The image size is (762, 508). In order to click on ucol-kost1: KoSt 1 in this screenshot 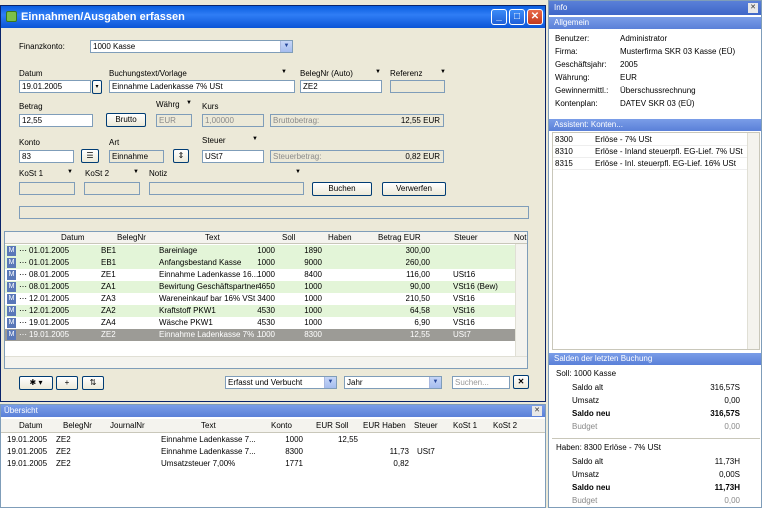, I will do `click(465, 425)`.